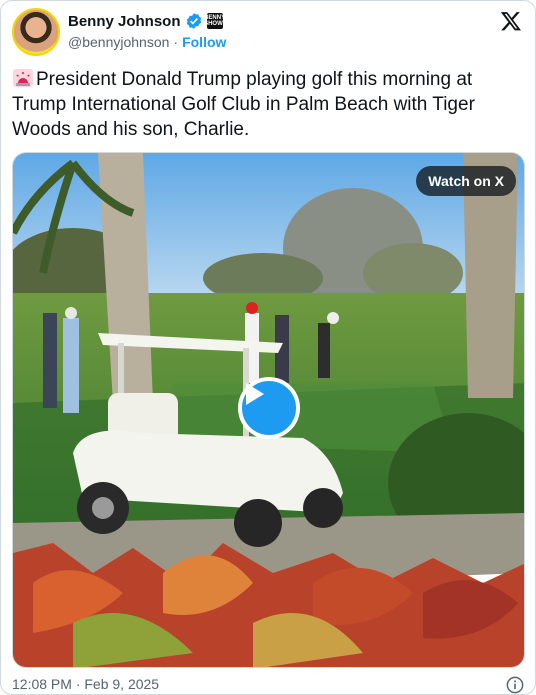 This screenshot has width=536, height=695. What do you see at coordinates (511, 21) in the screenshot?
I see `x-logo-icon` at bounding box center [511, 21].